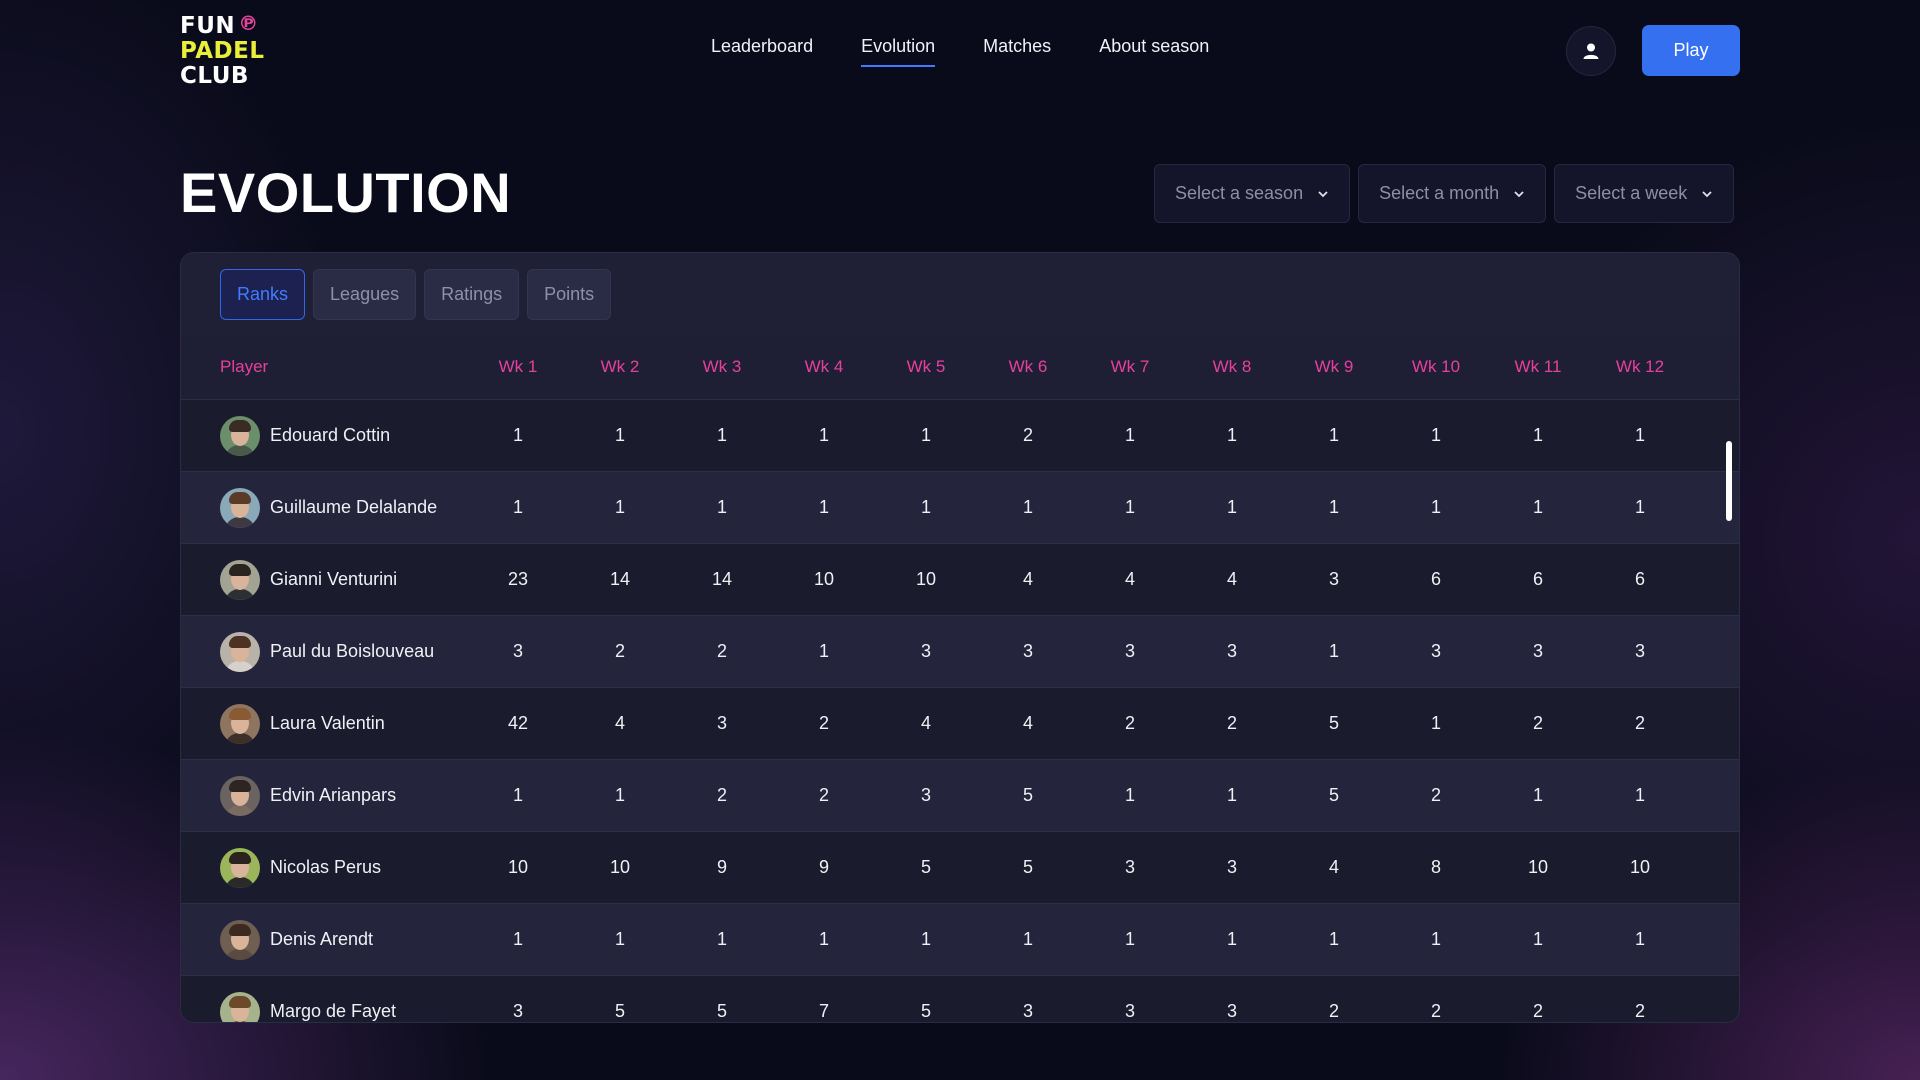 This screenshot has width=1920, height=1080. I want to click on user-account-button, so click(1591, 51).